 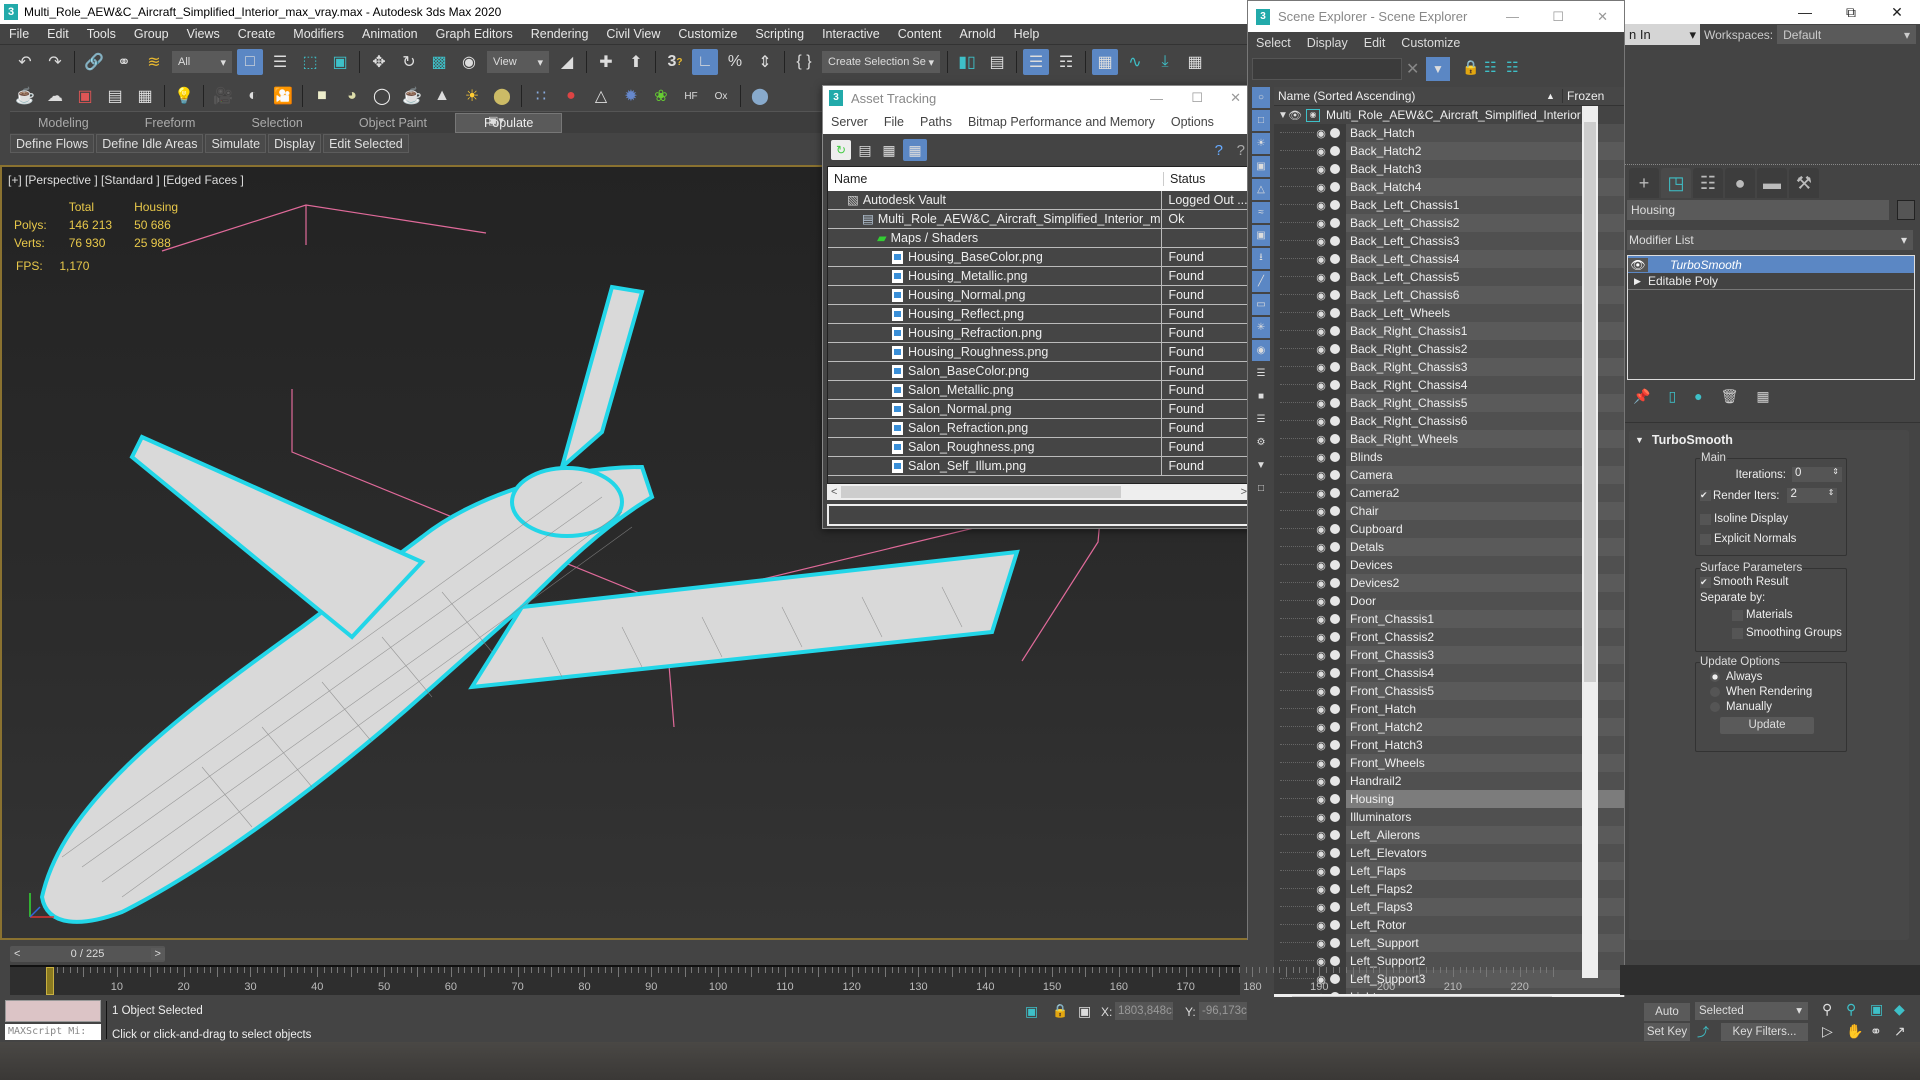 I want to click on asset-horizontal-scrollbar: < >, so click(x=1039, y=492).